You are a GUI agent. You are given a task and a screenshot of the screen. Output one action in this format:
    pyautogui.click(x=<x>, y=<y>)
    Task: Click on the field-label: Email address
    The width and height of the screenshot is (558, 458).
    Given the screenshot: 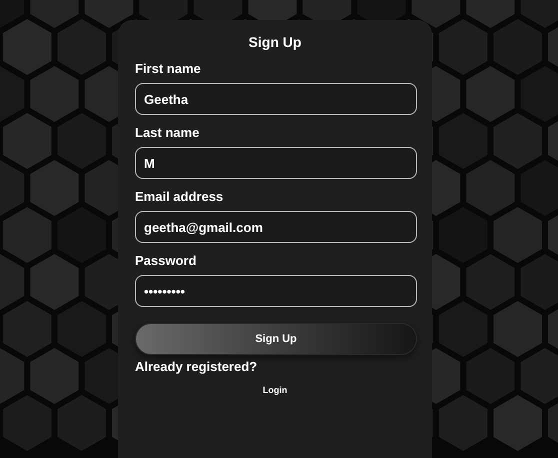 What is the action you would take?
    pyautogui.click(x=179, y=197)
    